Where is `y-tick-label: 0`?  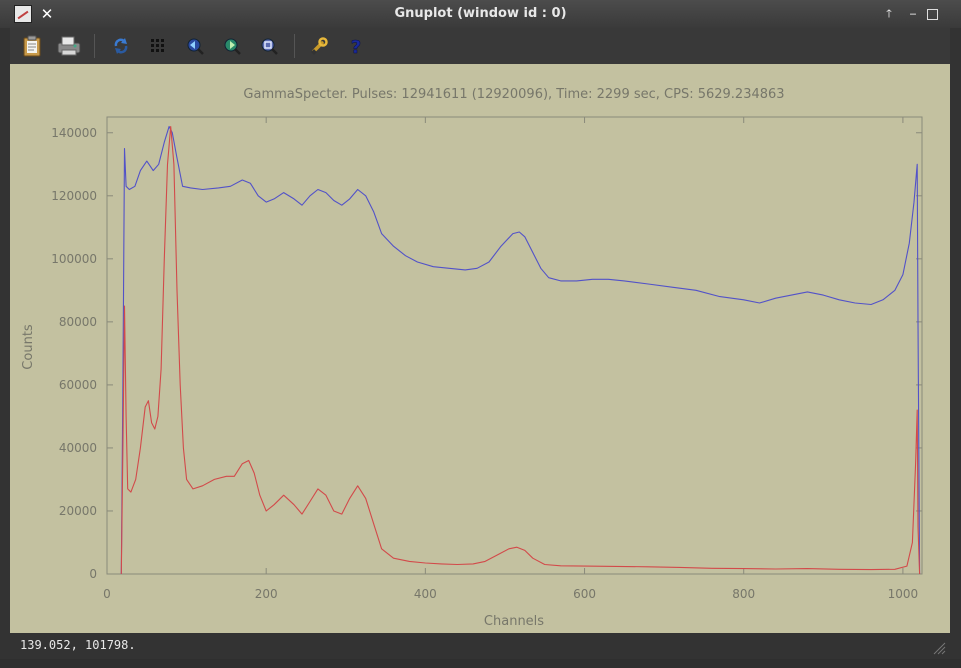 y-tick-label: 0 is located at coordinates (93, 574).